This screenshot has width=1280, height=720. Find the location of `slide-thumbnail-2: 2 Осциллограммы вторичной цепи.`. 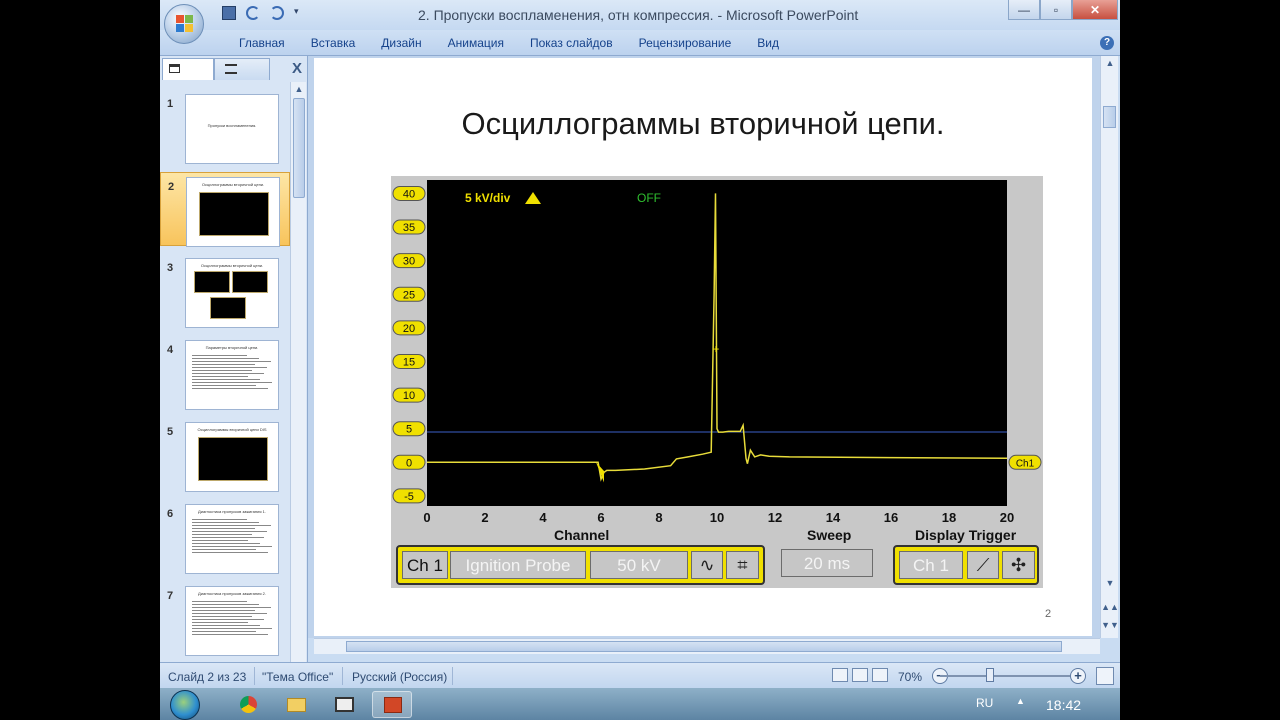

slide-thumbnail-2: 2 Осциллограммы вторичной цепи. is located at coordinates (225, 209).